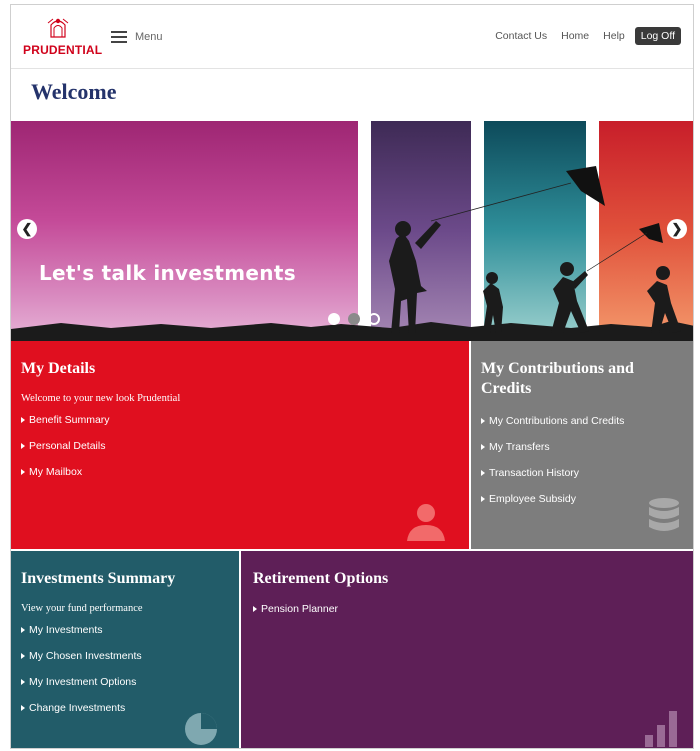  Describe the element at coordinates (63, 50) in the screenshot. I see `logo-text: PRUDENTIAL` at that location.